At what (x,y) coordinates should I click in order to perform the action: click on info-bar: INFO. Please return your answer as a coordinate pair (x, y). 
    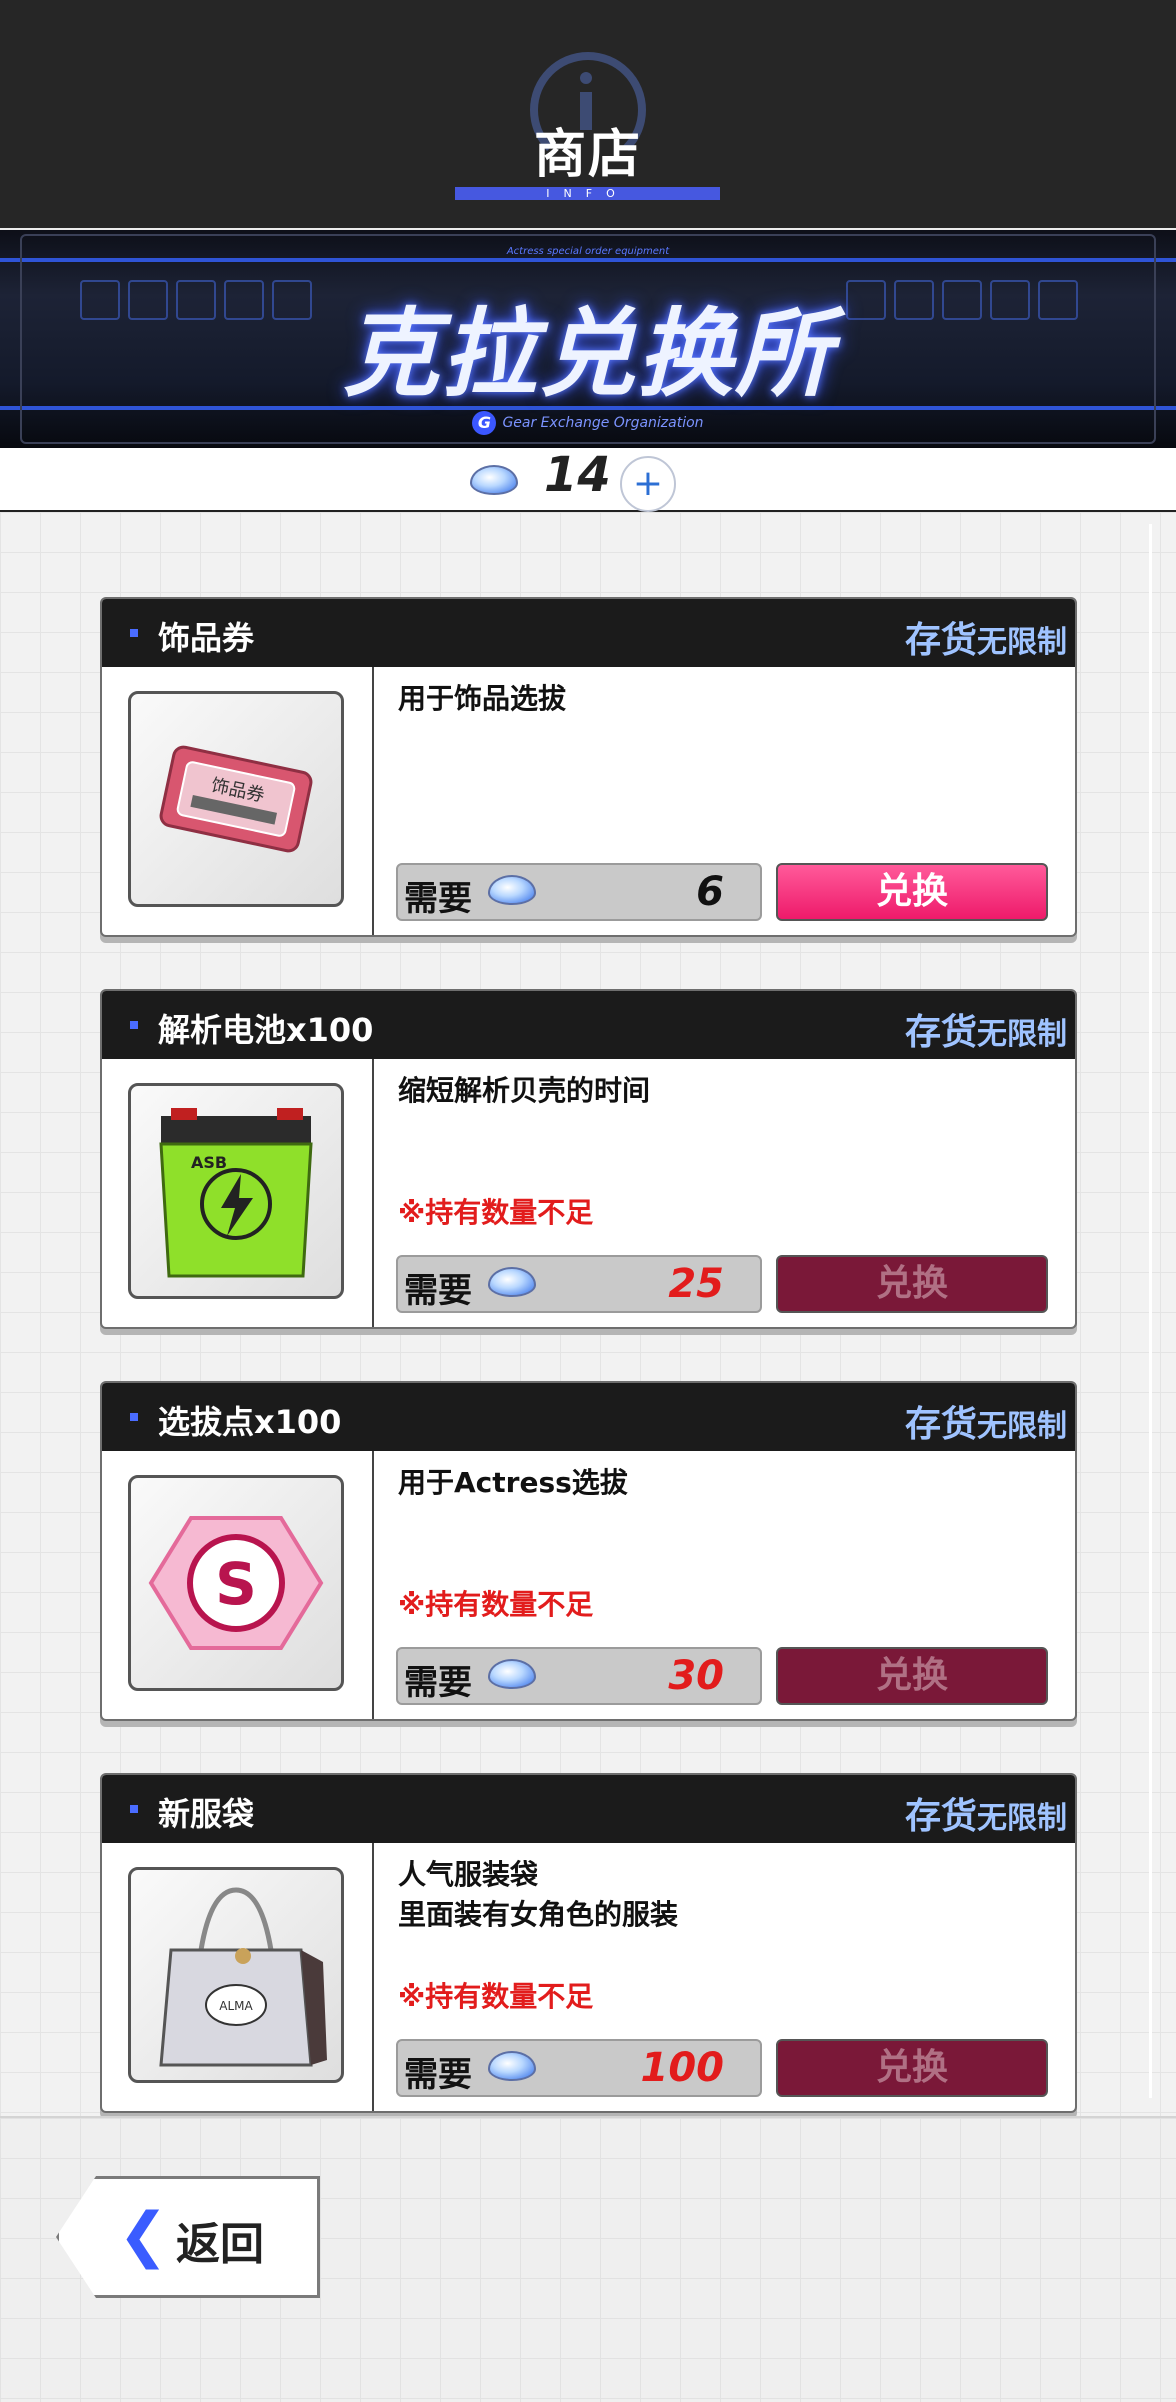
    Looking at the image, I should click on (587, 193).